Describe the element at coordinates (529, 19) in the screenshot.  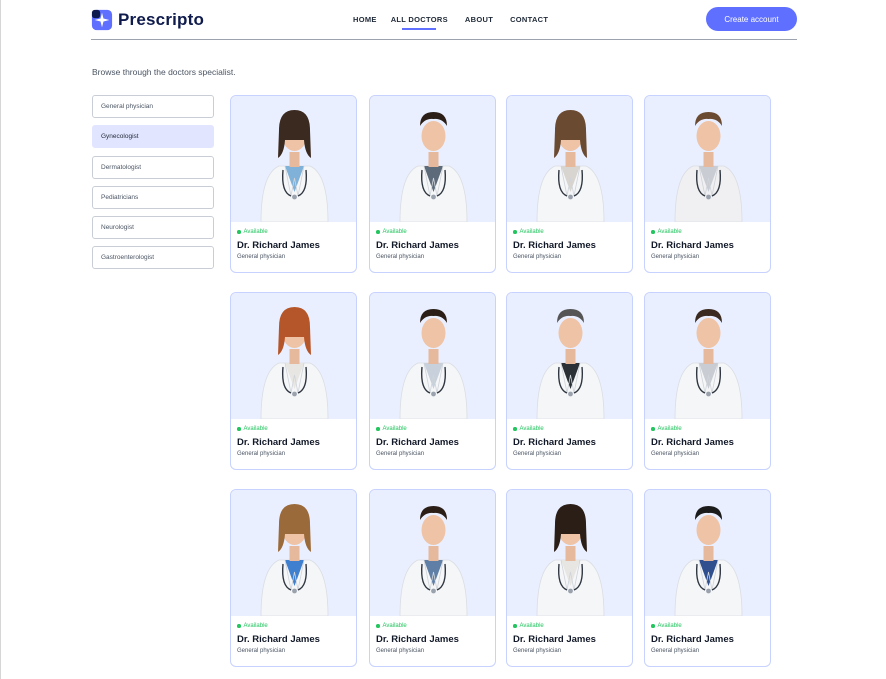
I see `nav-contact: CONTACT` at that location.